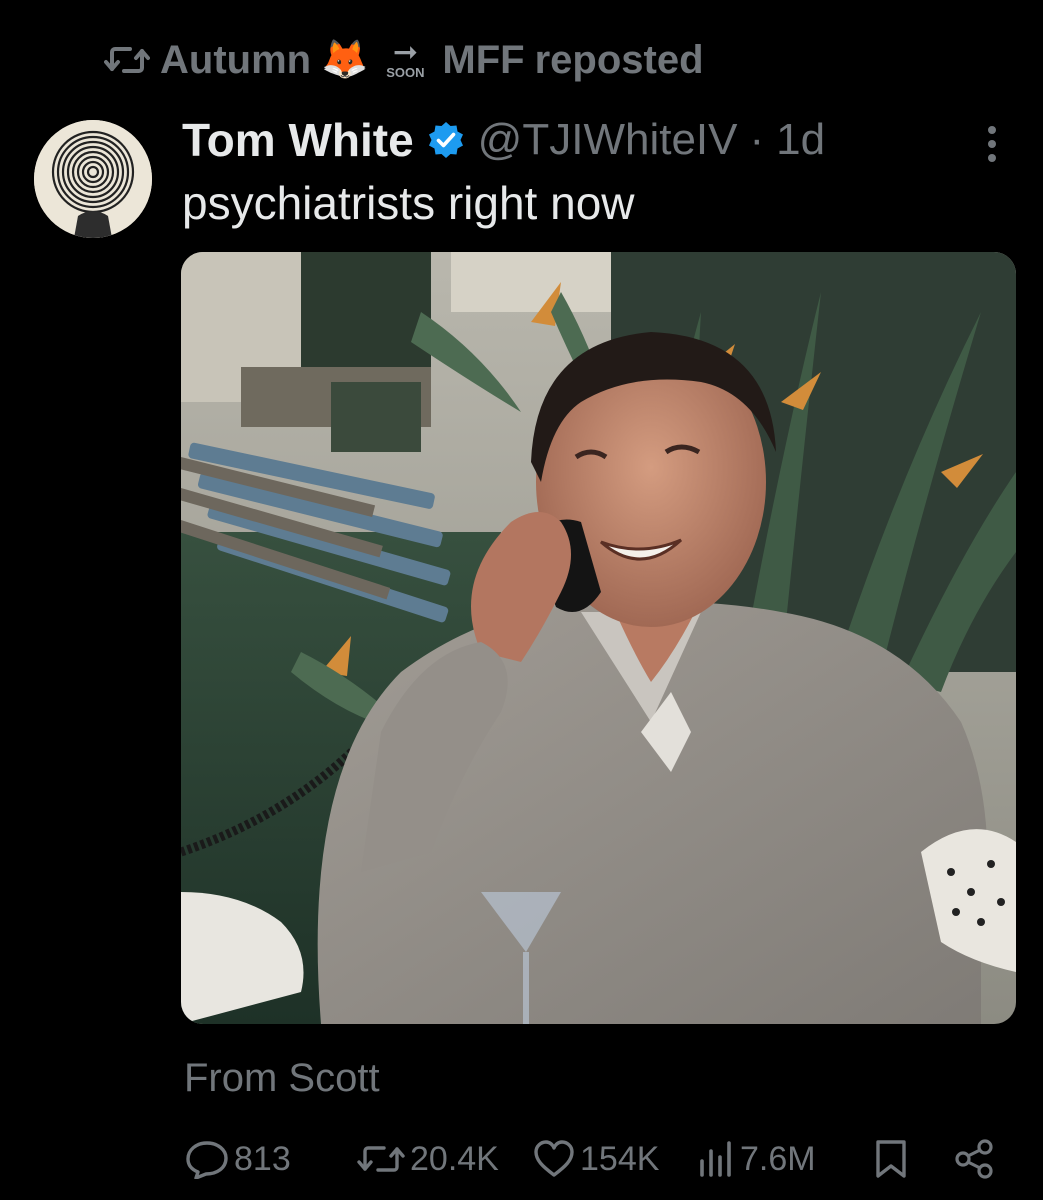 The width and height of the screenshot is (1043, 1200). I want to click on author-name: Tom White, so click(298, 140).